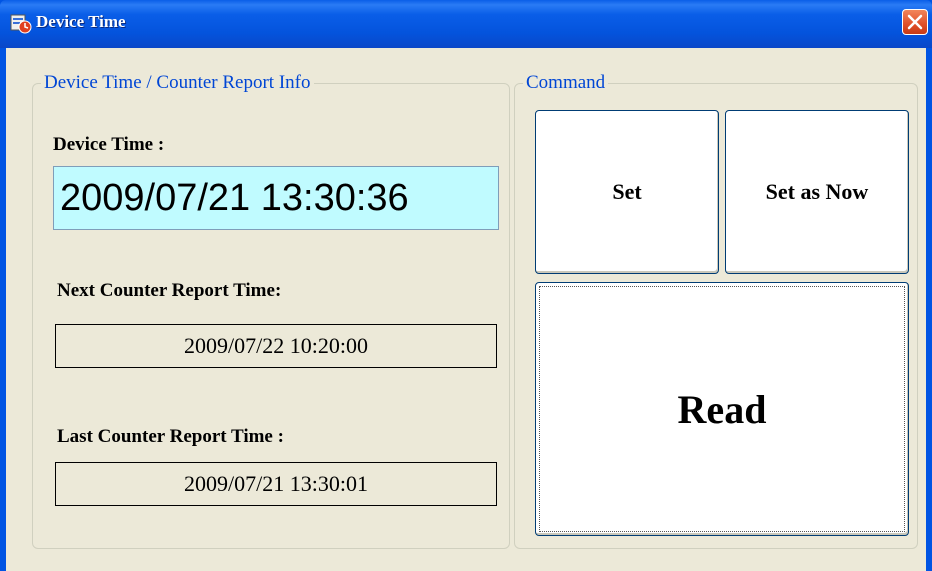 The width and height of the screenshot is (932, 571). I want to click on read-button-label: Read, so click(722, 409).